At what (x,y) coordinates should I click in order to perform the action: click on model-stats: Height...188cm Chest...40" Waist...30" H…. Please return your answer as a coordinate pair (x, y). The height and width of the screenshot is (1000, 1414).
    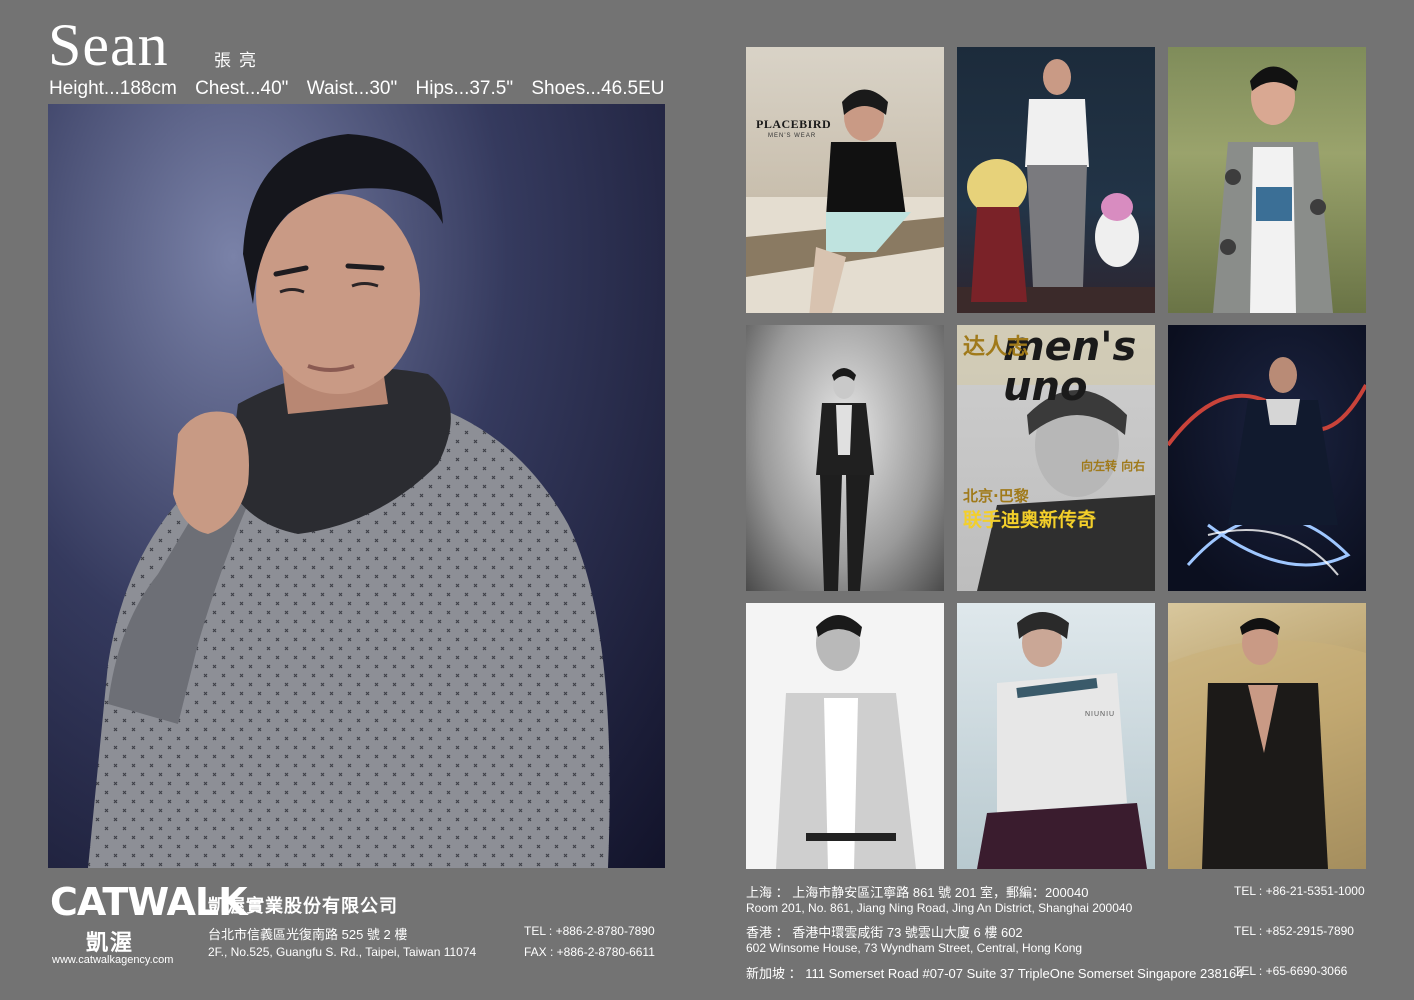
    Looking at the image, I should click on (363, 89).